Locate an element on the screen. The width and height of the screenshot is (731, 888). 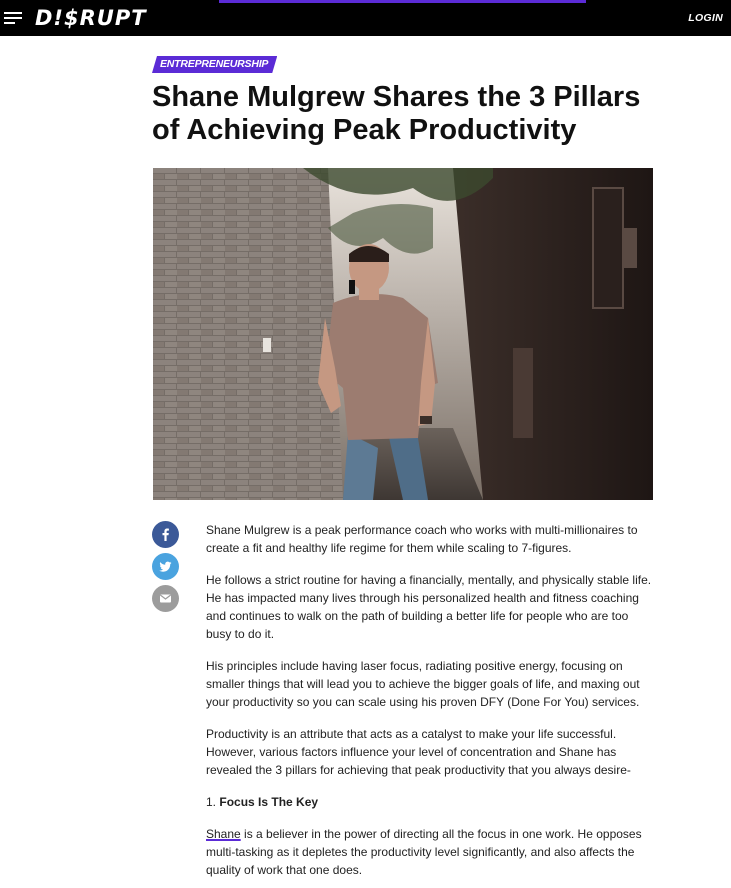
facebook-icon is located at coordinates (165, 534).